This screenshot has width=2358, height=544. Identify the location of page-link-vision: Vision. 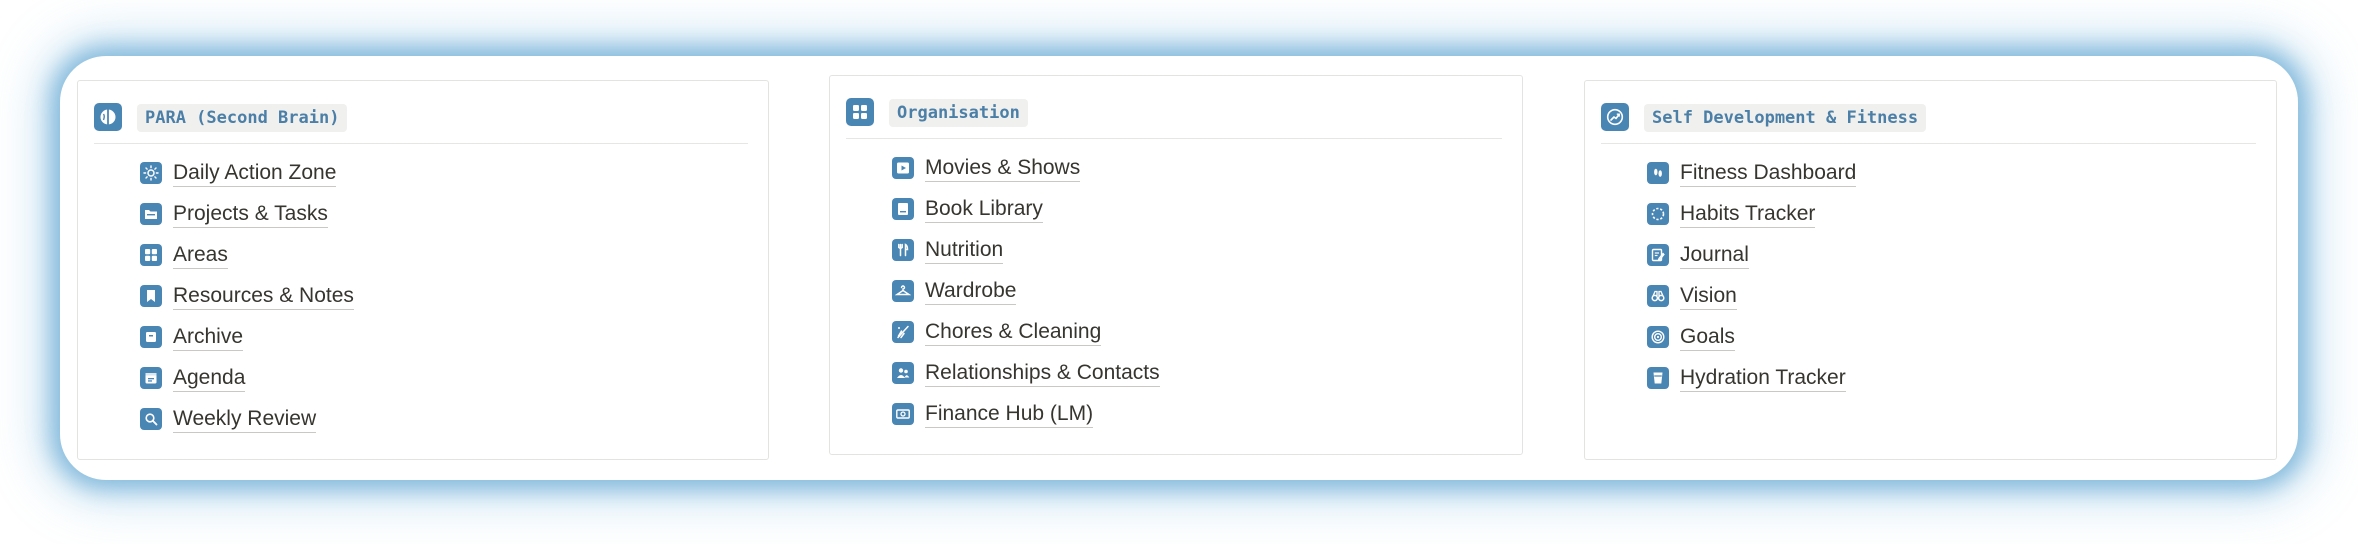
(1751, 303).